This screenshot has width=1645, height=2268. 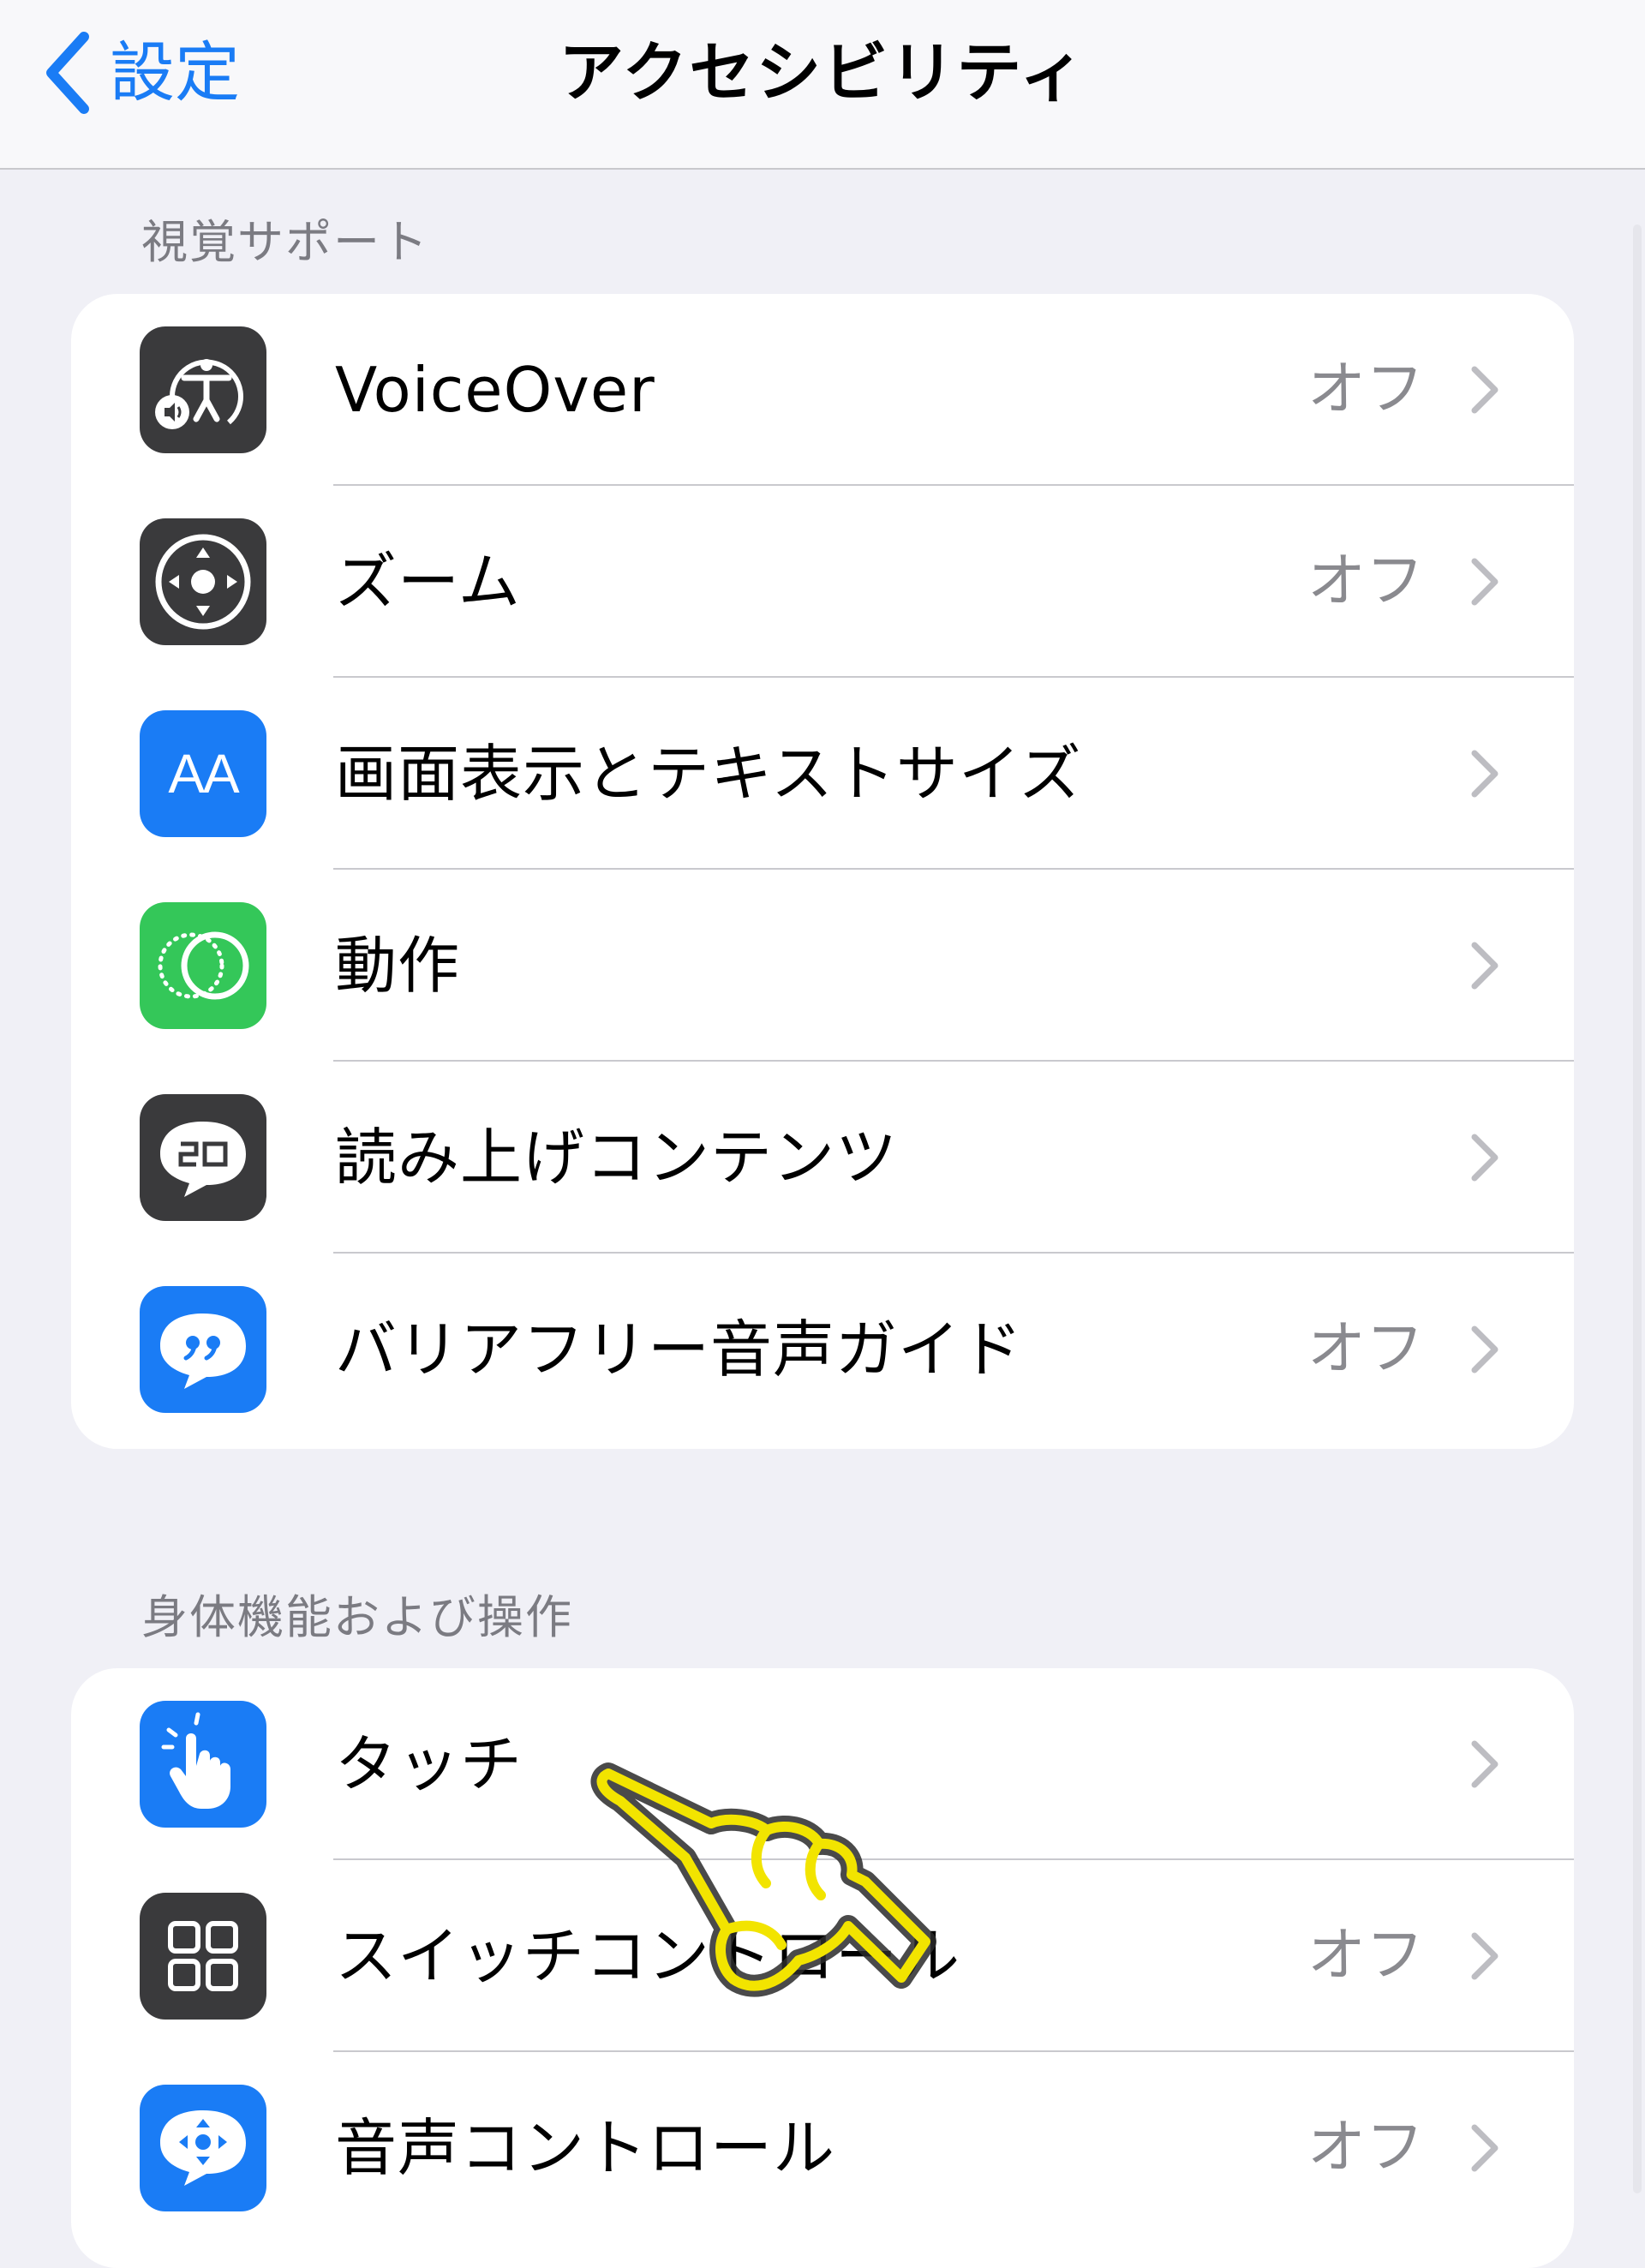 I want to click on row-label: タッチ, so click(x=429, y=1764).